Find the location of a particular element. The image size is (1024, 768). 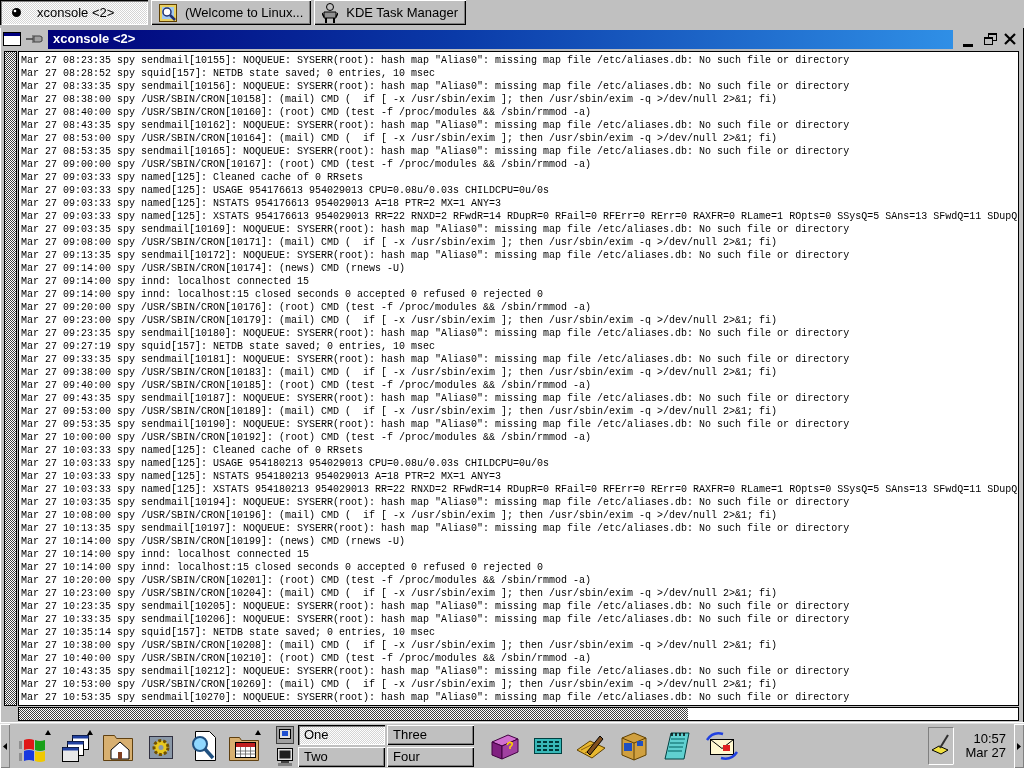

log-line: Mar 27 10:14:00 spy innd: localhost:15 closed seconds 0 accepted 0 refused 0 rejected 0 is located at coordinates (282, 567).